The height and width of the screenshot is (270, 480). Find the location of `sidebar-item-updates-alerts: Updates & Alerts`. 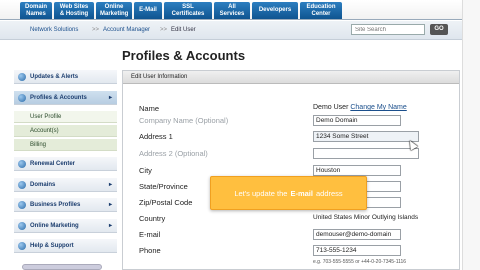

sidebar-item-updates-alerts: Updates & Alerts is located at coordinates (65, 77).